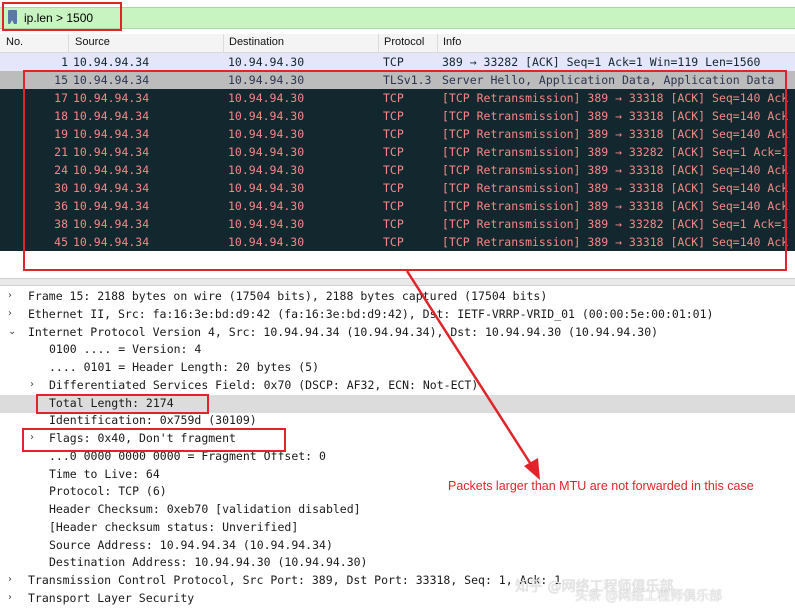 The image size is (795, 614). Describe the element at coordinates (153, 420) in the screenshot. I see `tree-item-label: Identification: 0x759d (30109)` at that location.